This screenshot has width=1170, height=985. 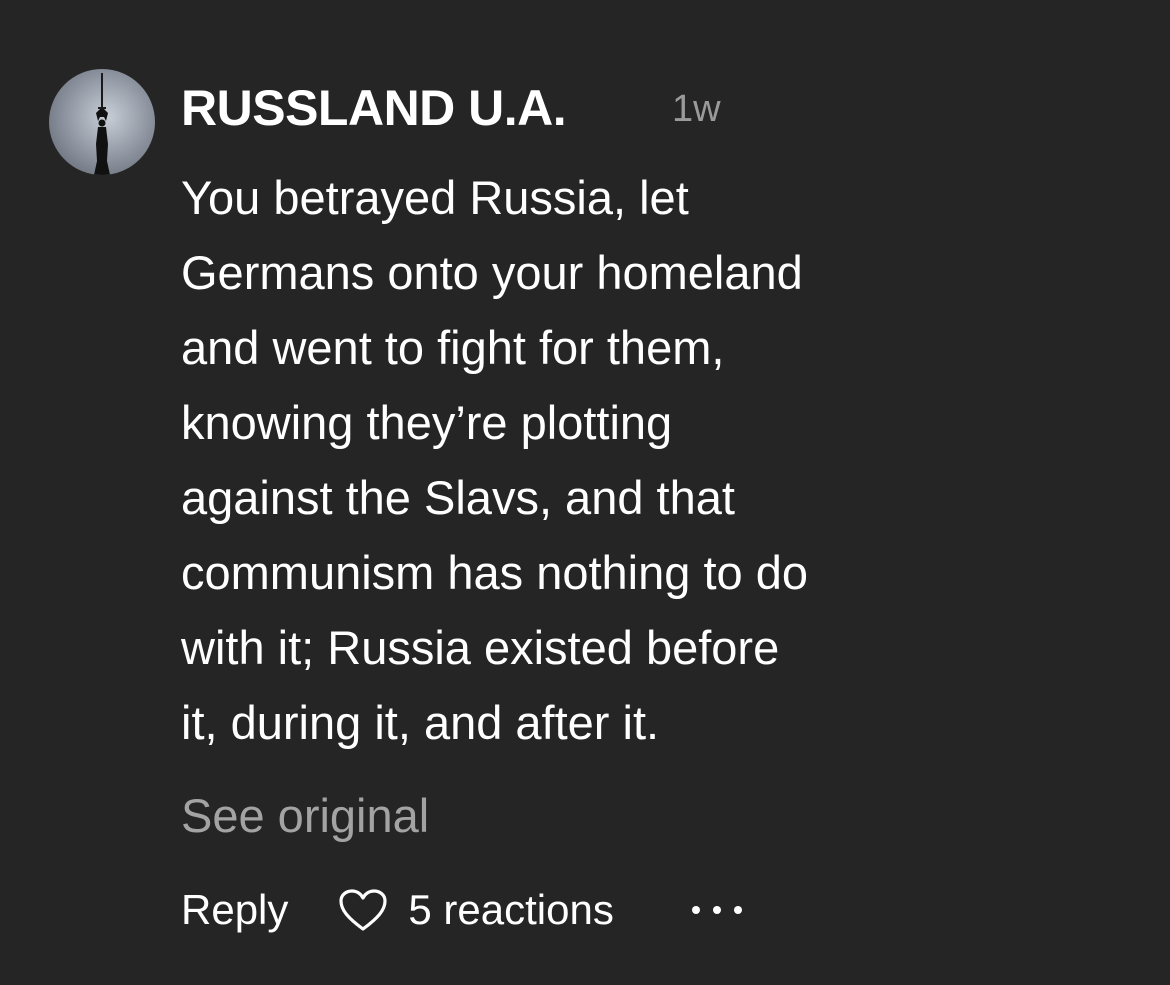 I want to click on more-dots-icon, so click(x=716, y=910).